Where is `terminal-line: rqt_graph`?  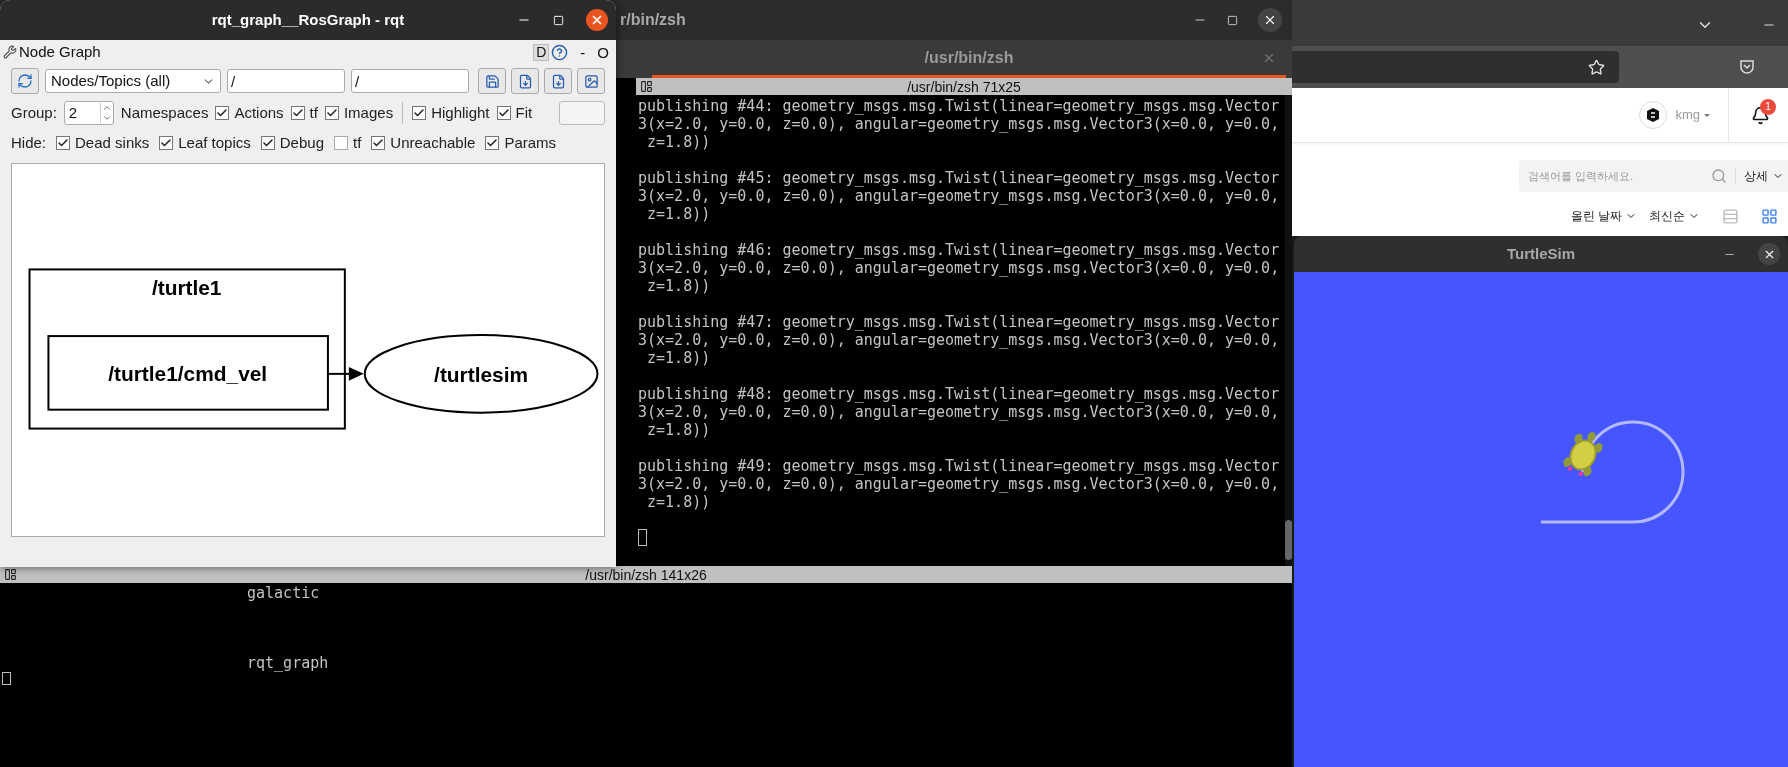
terminal-line: rqt_graph is located at coordinates (288, 663).